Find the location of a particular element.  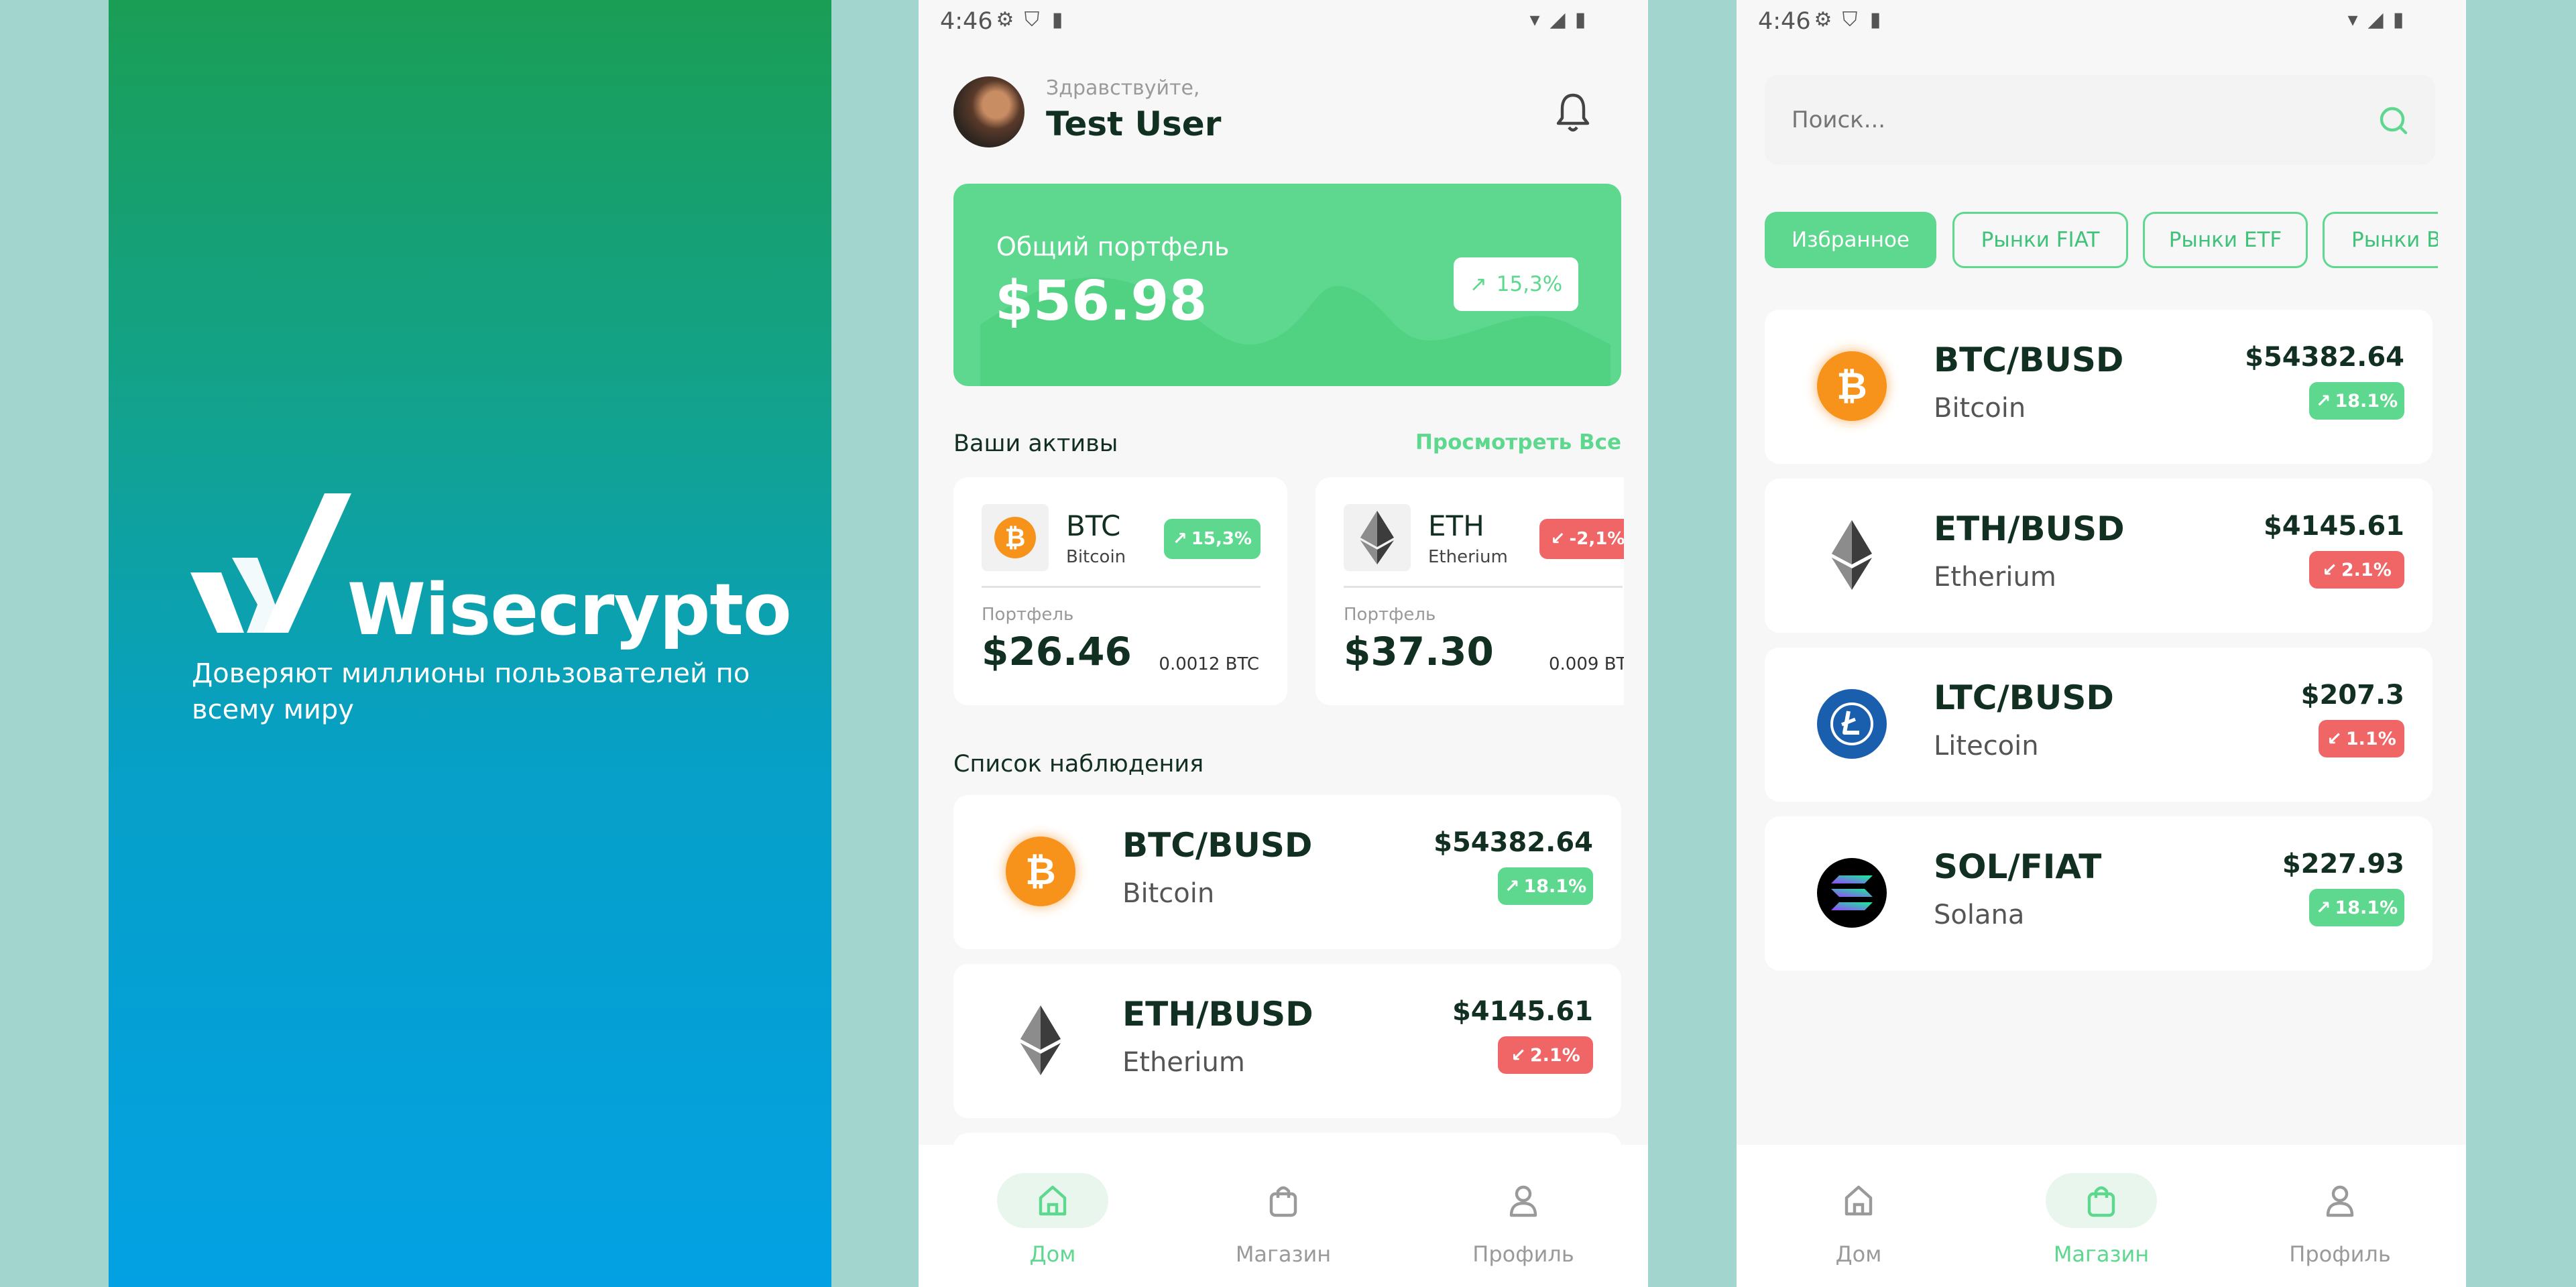

chip-fiat: Рынки FIAT is located at coordinates (2040, 240).